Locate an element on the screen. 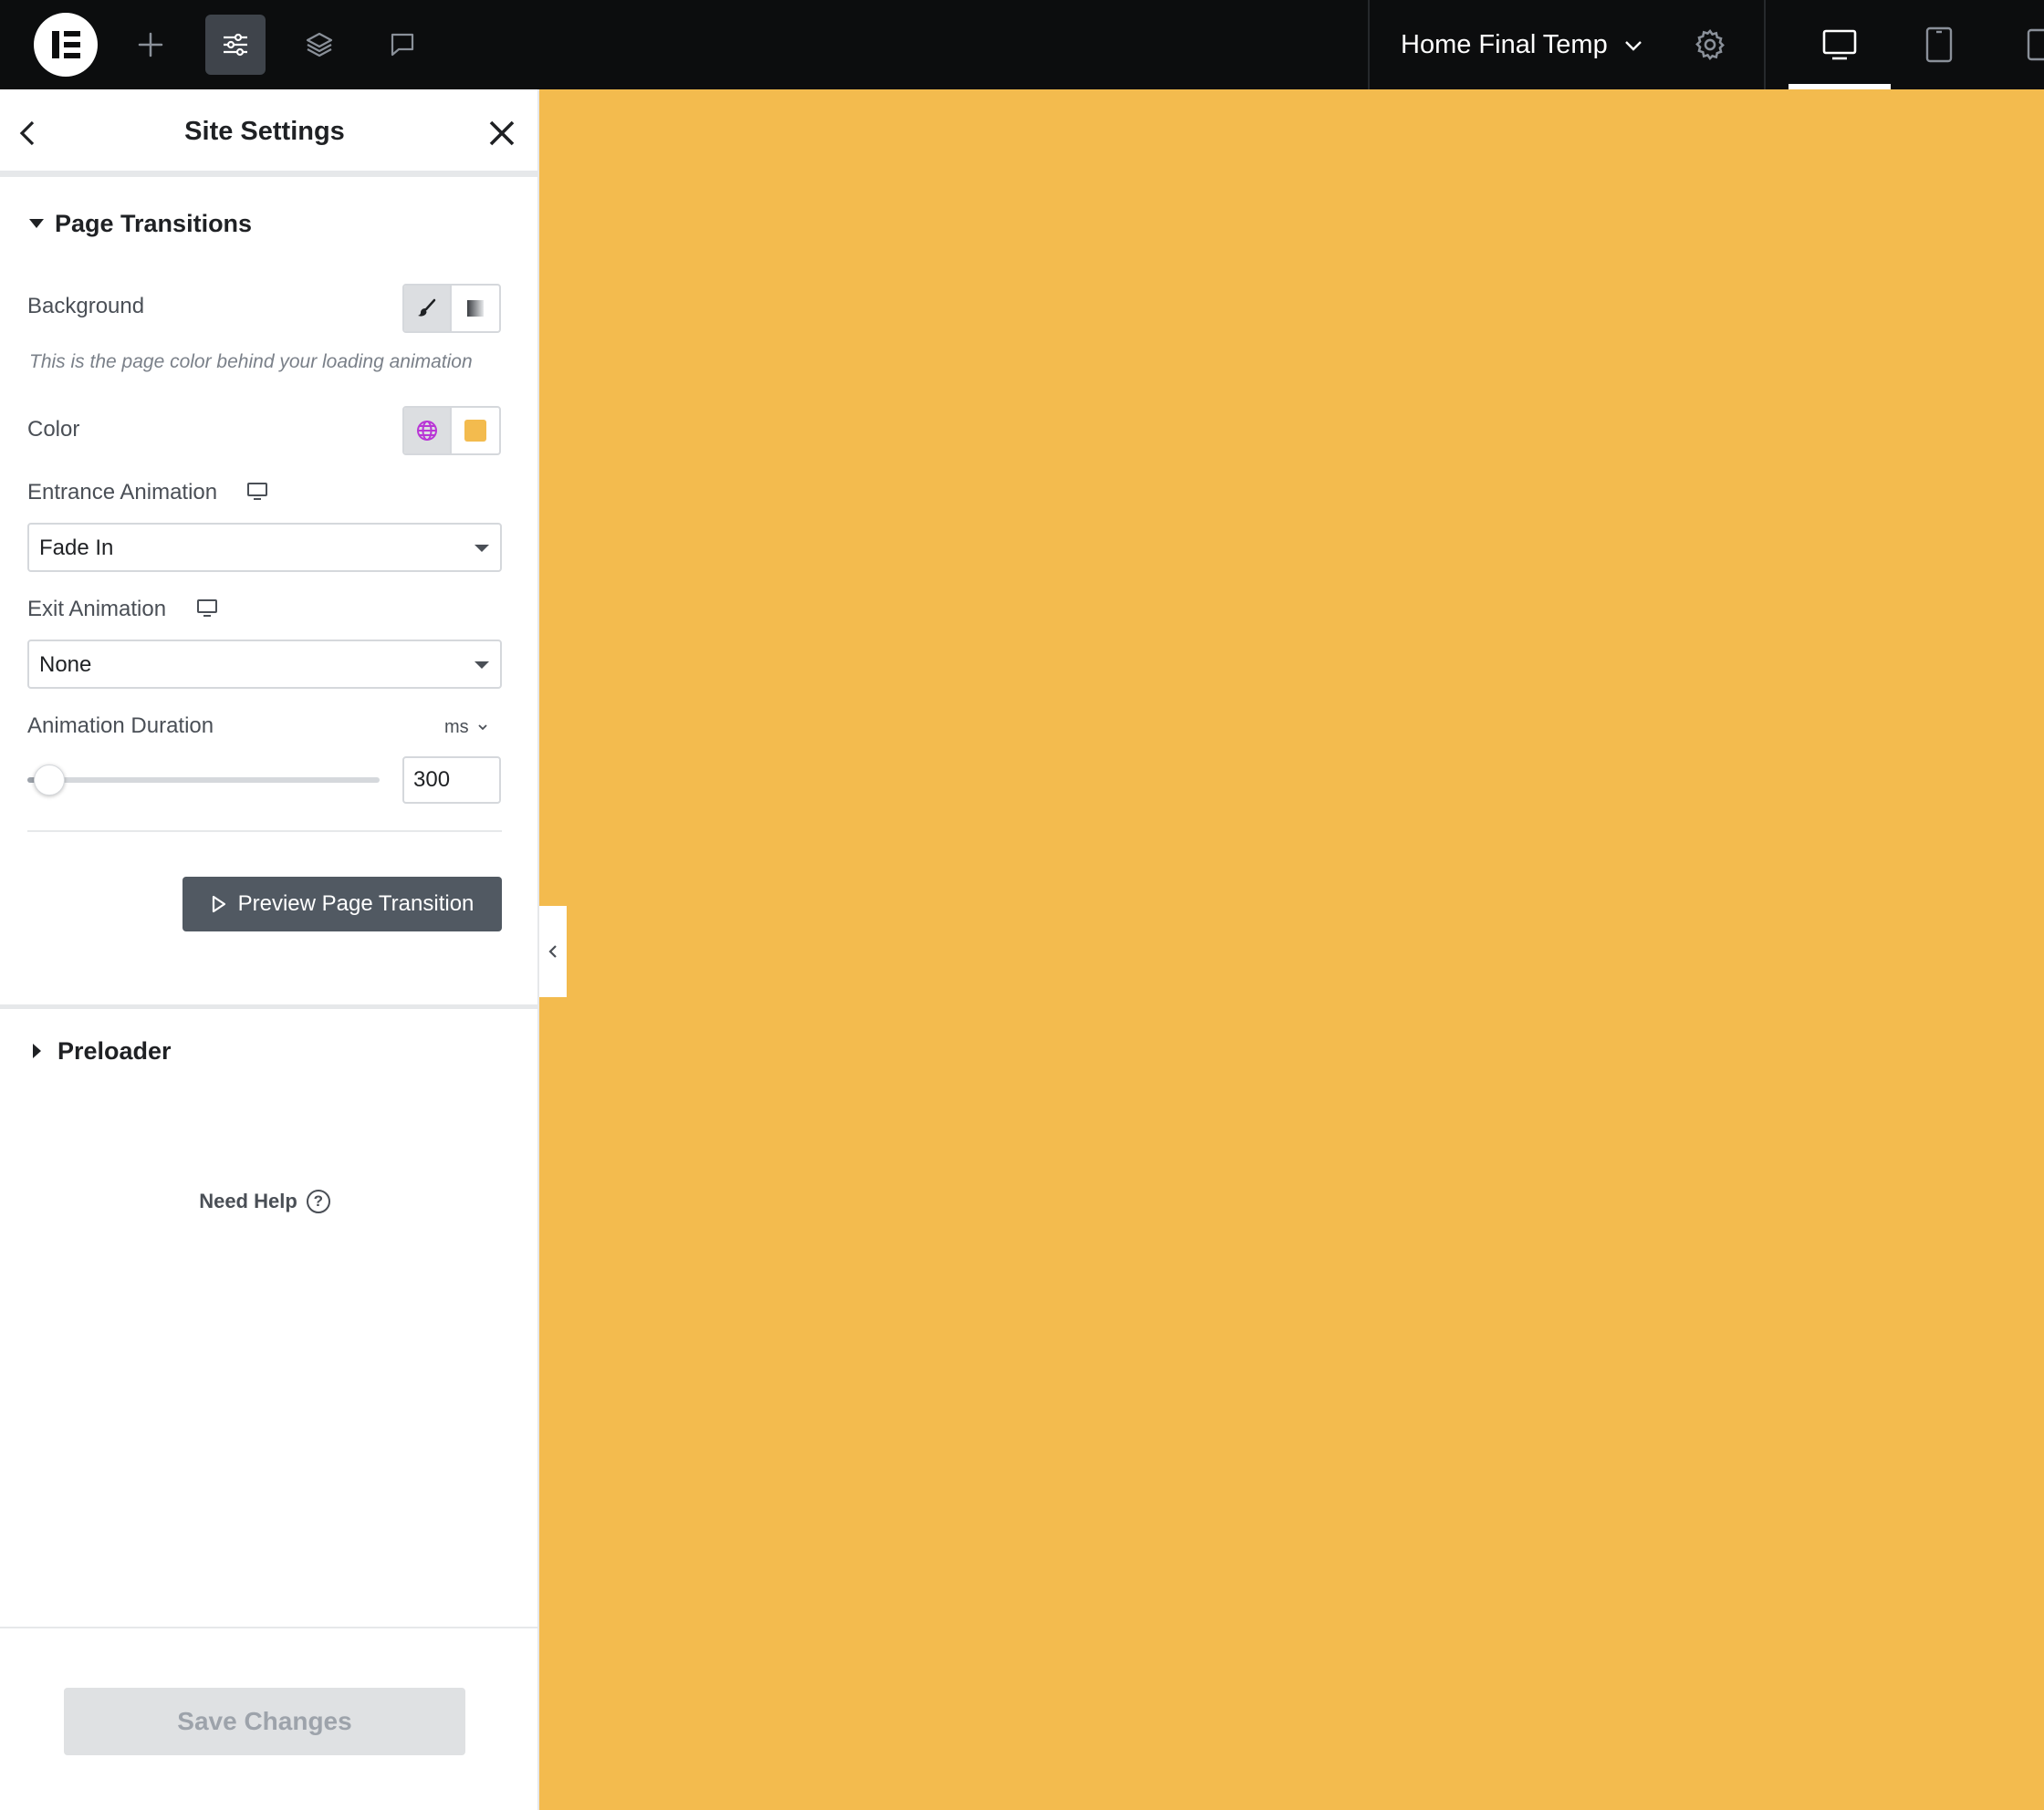 The width and height of the screenshot is (2044, 1810). panel-title: Site Settings is located at coordinates (264, 131).